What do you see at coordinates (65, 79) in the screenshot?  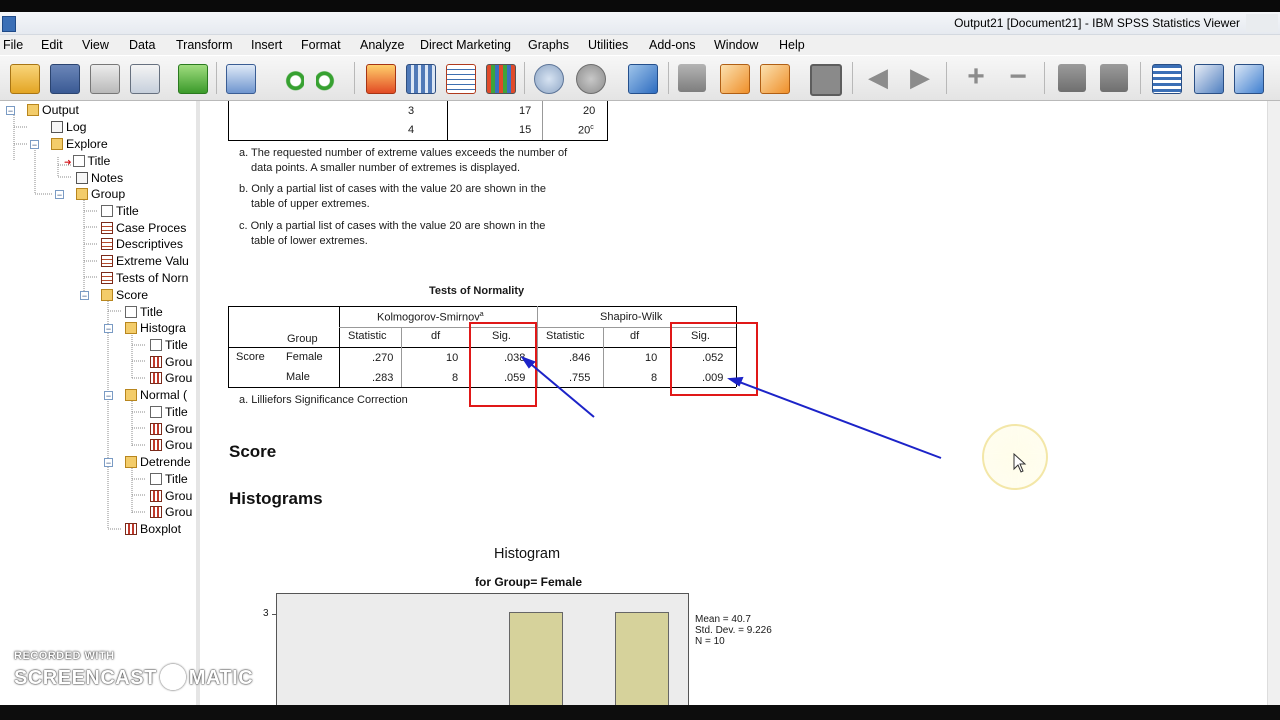 I see `save-icon` at bounding box center [65, 79].